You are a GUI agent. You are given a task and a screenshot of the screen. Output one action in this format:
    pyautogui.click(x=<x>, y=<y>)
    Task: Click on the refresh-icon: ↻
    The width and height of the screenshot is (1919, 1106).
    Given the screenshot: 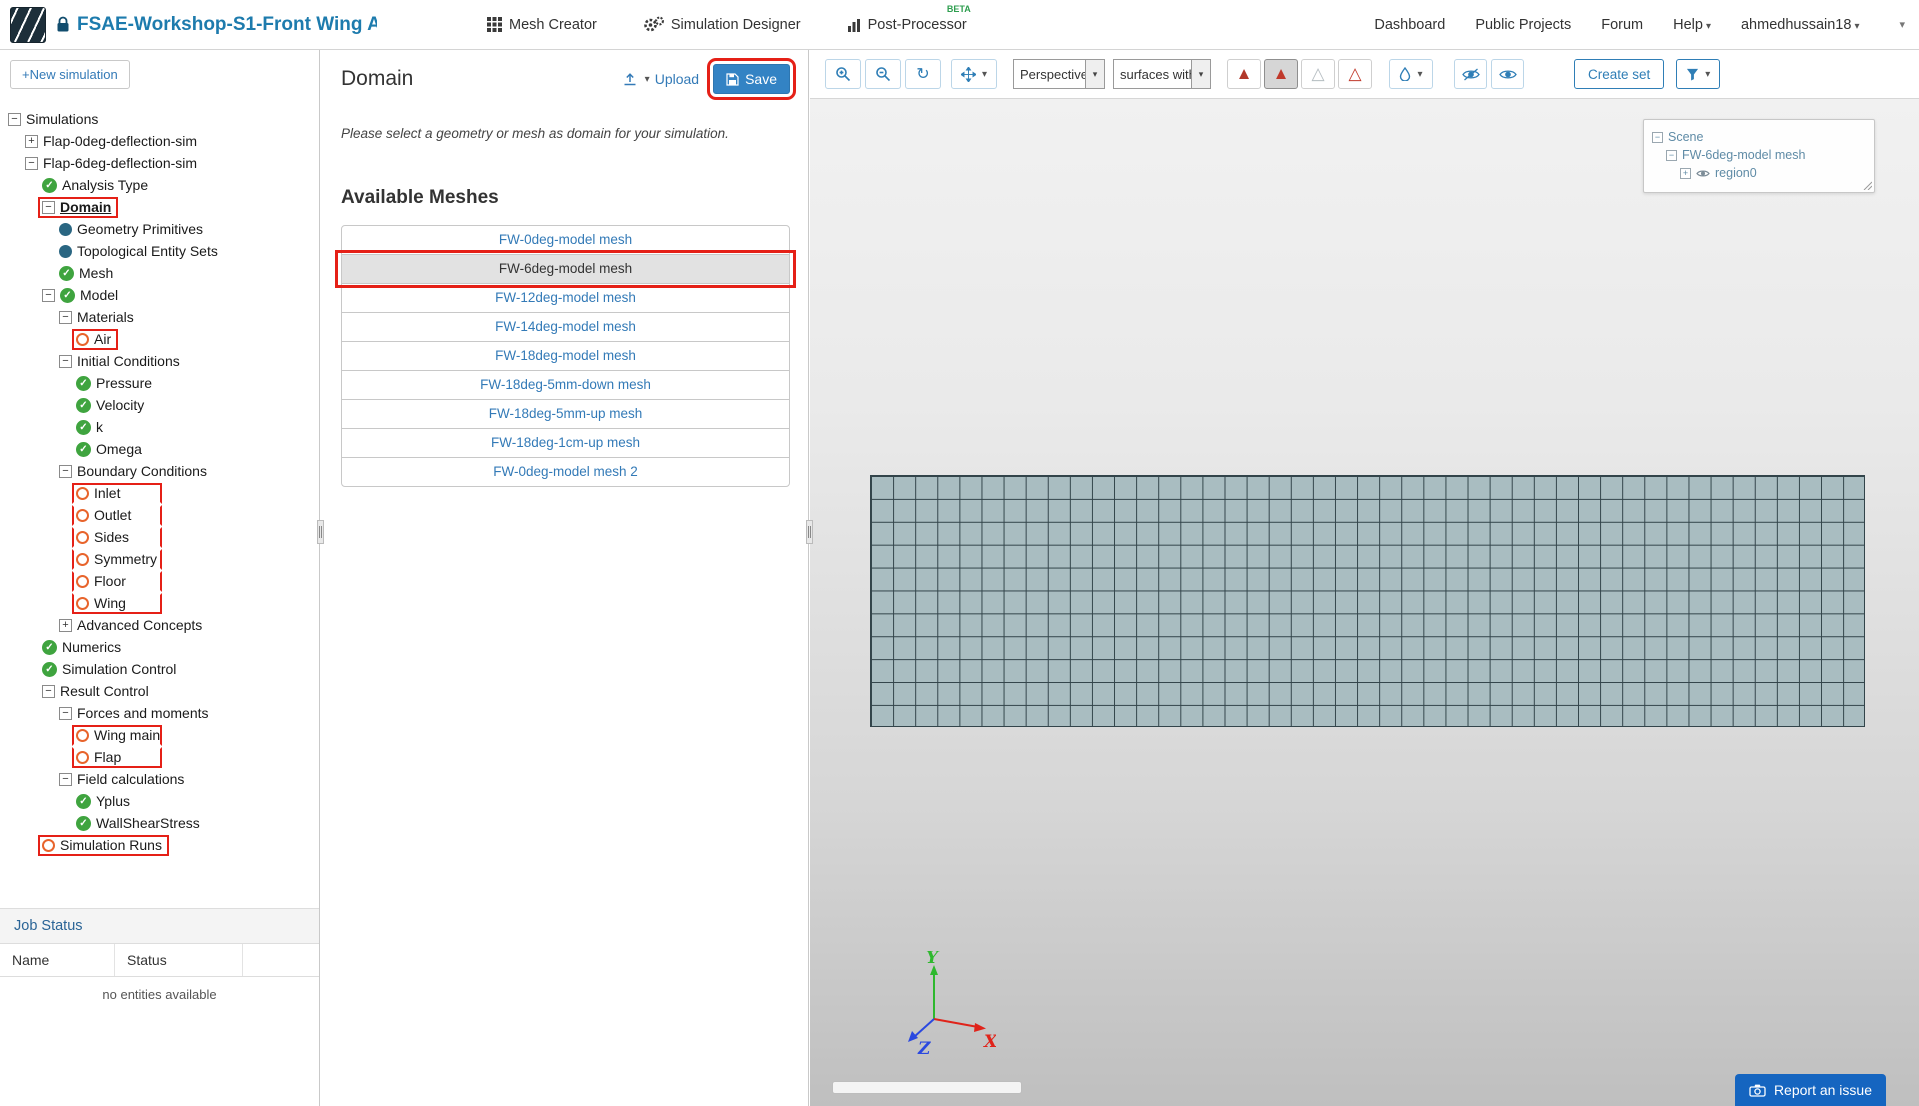 What is the action you would take?
    pyautogui.click(x=923, y=74)
    